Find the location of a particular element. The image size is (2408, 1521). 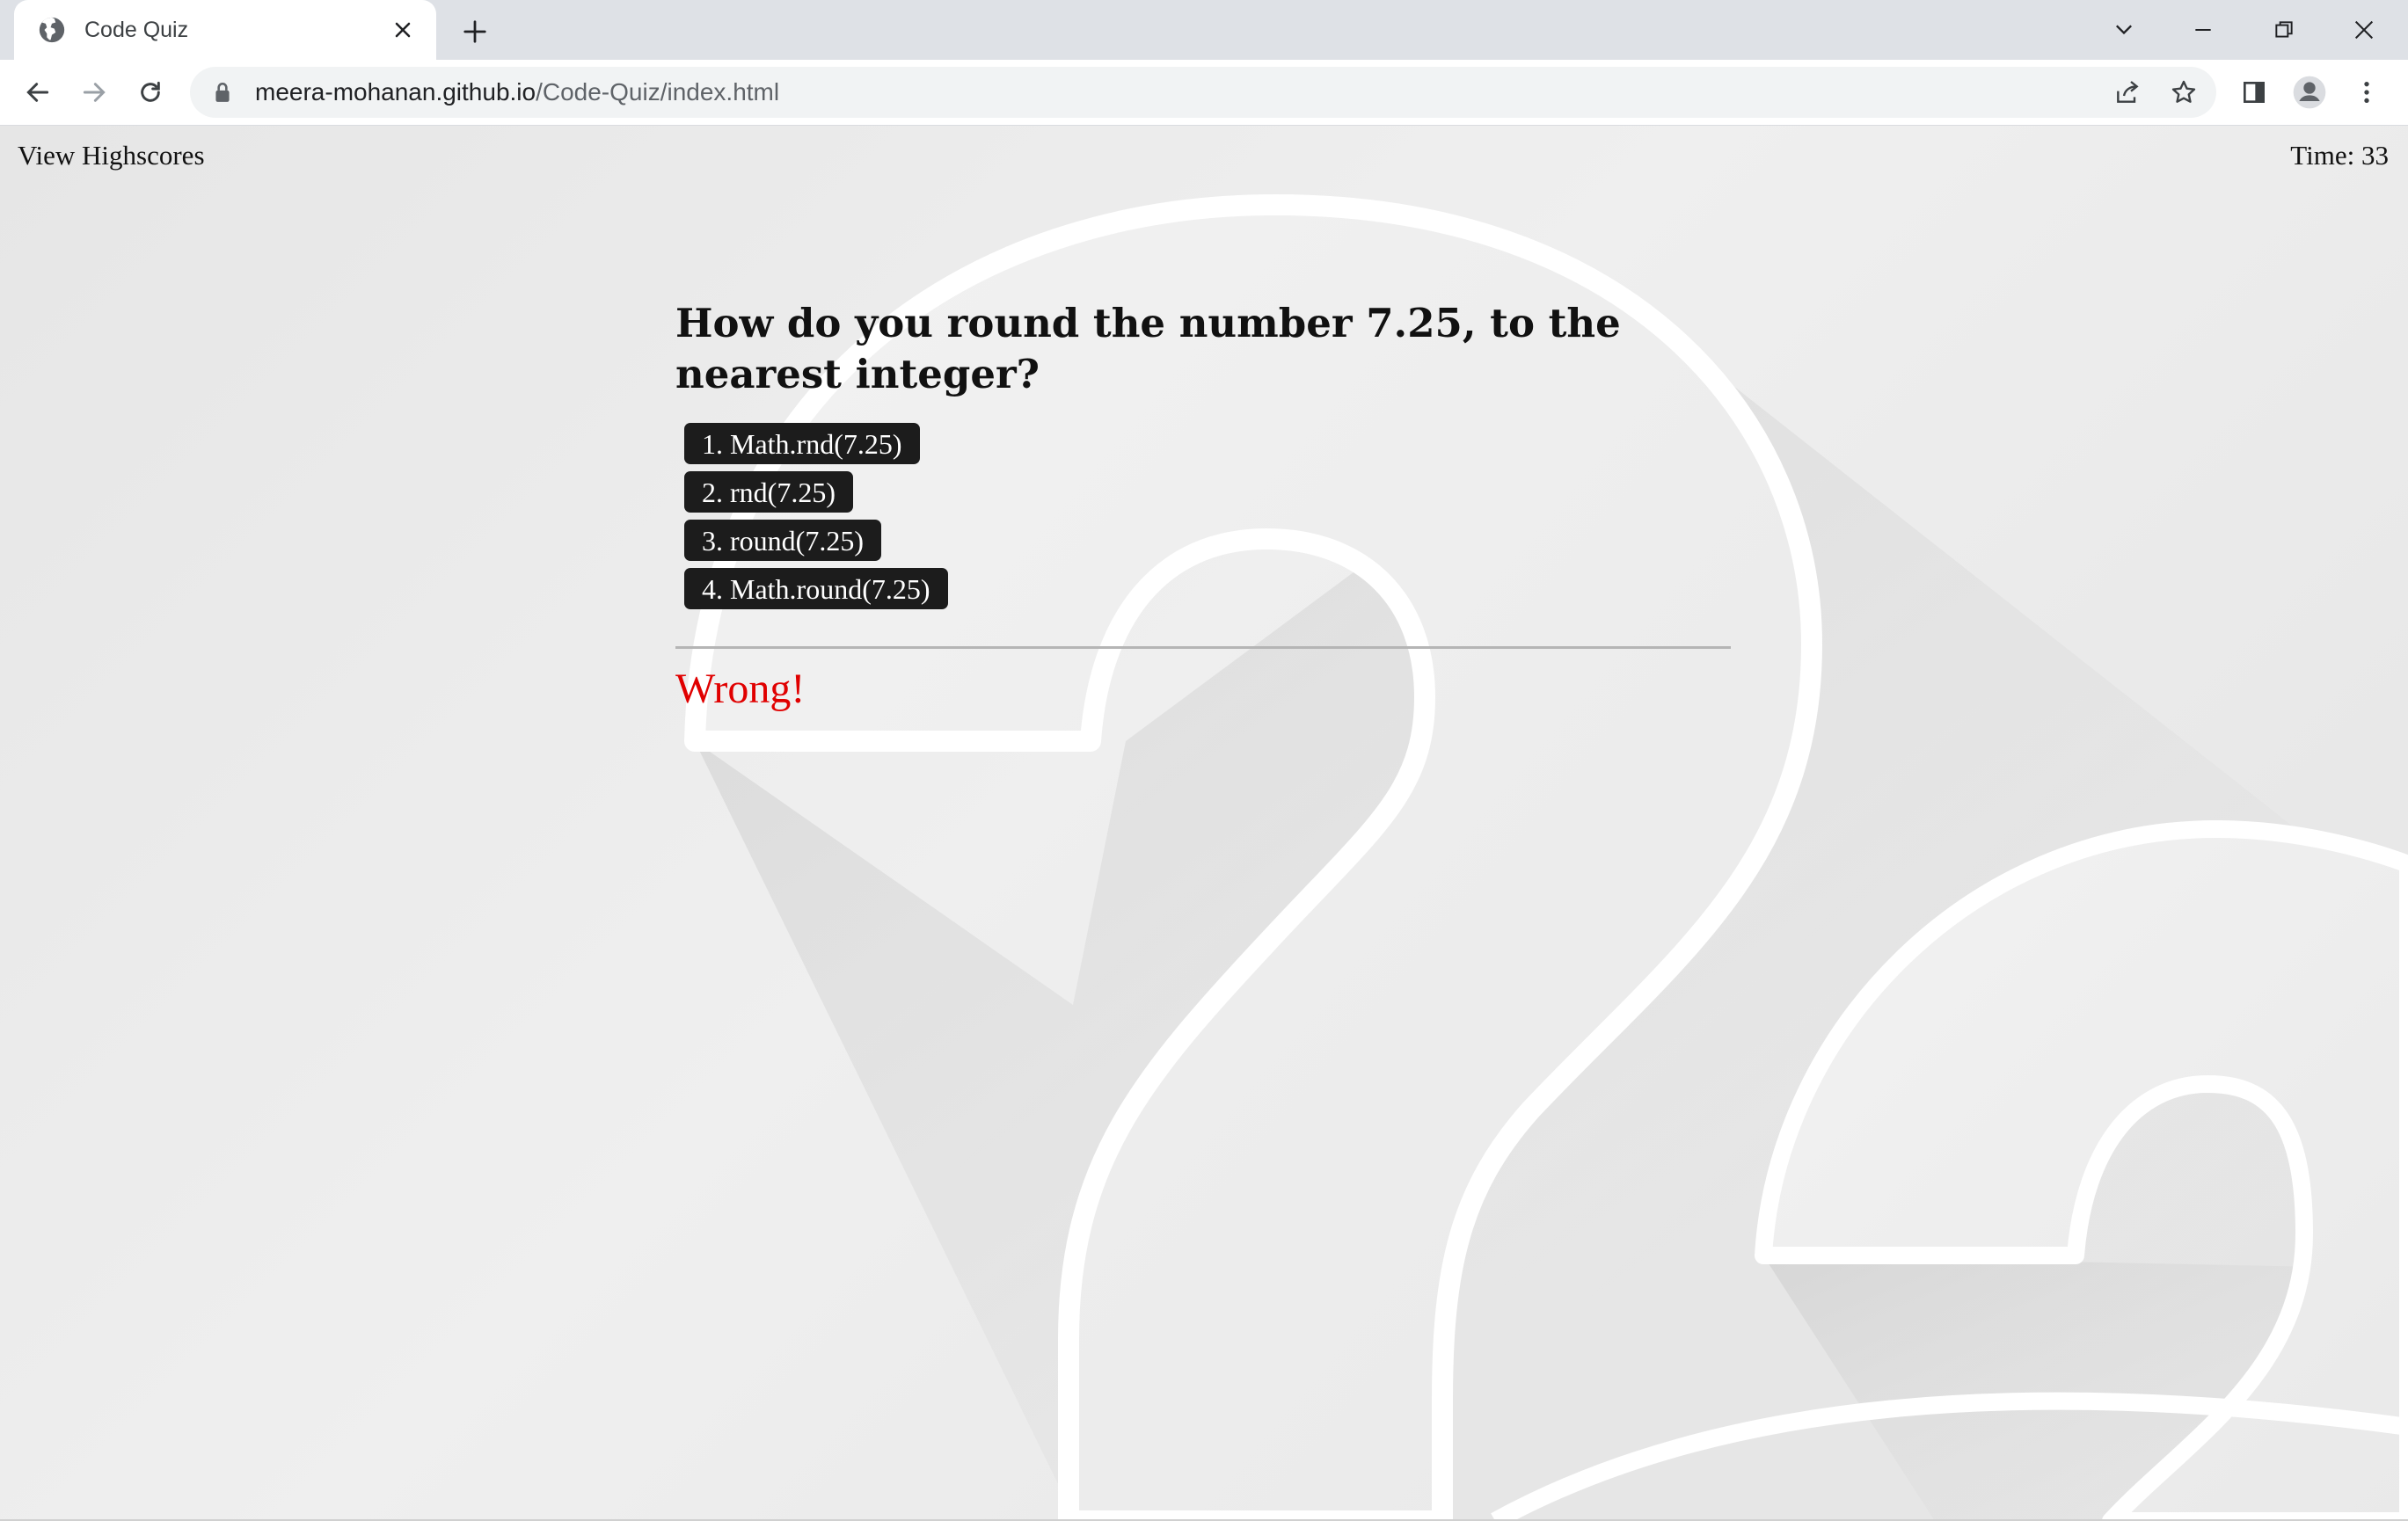

timer: Time: 33 is located at coordinates (2339, 156).